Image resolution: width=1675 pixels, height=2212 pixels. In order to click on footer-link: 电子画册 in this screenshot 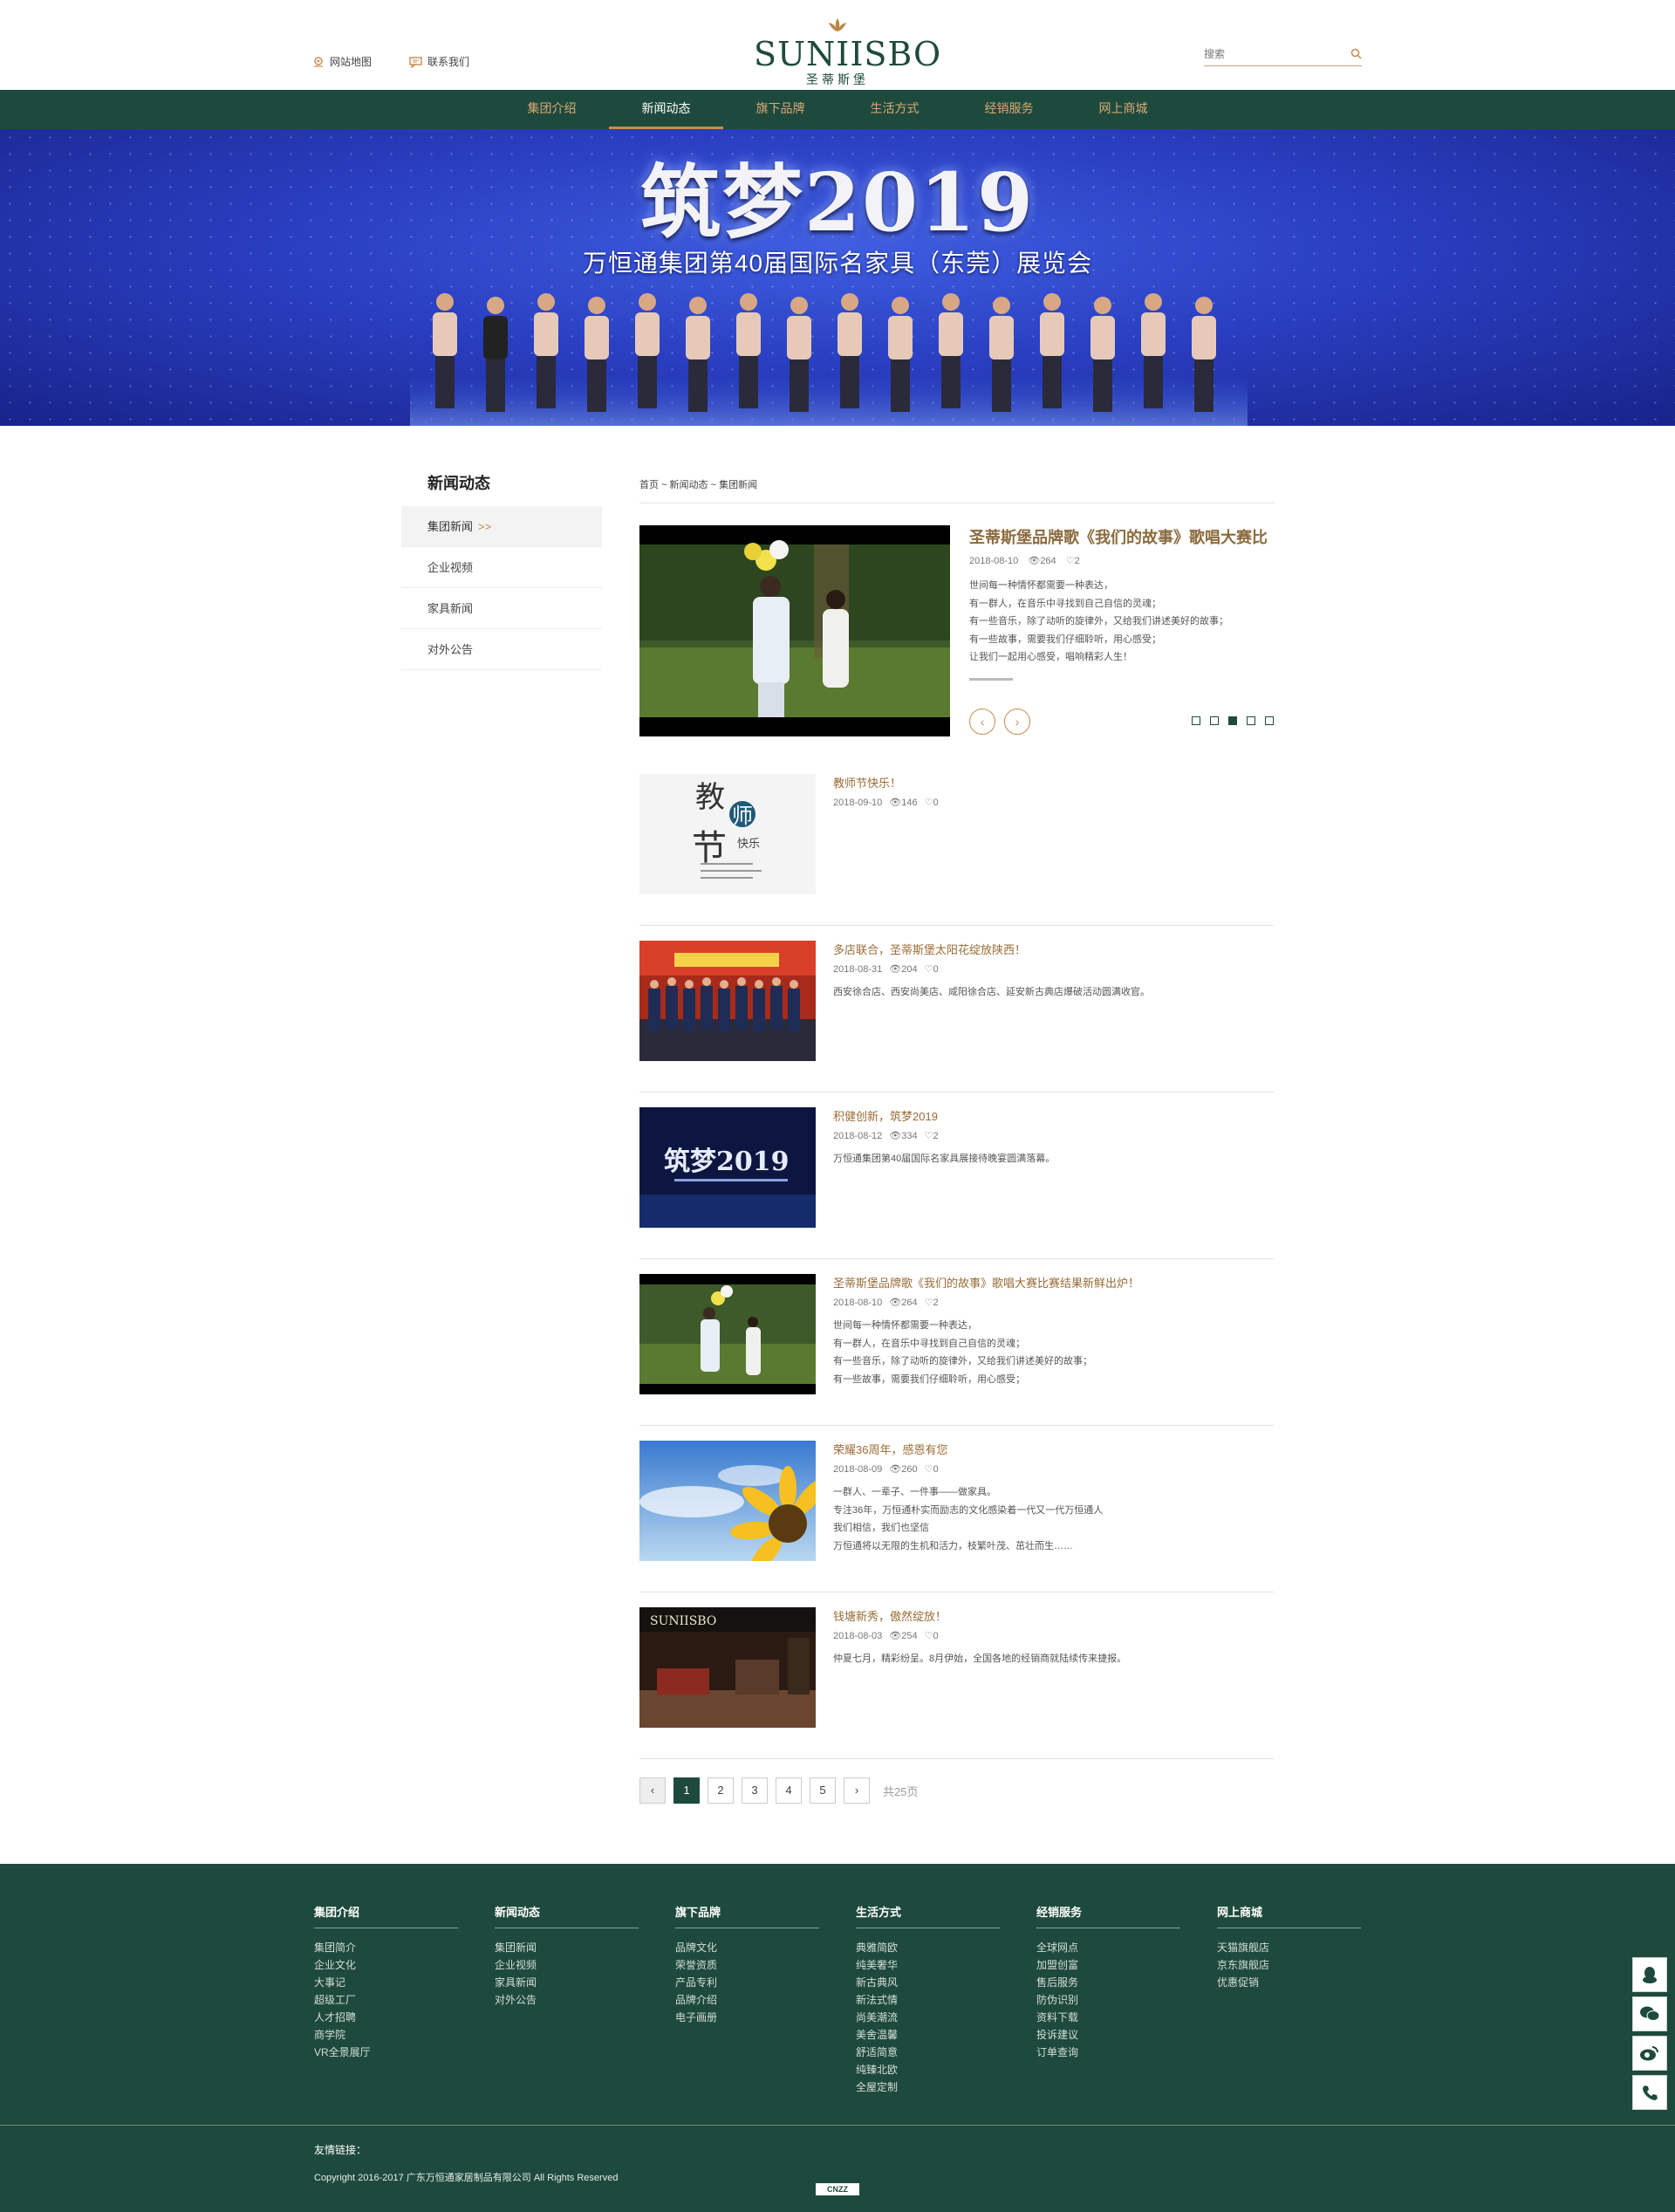, I will do `click(747, 2017)`.